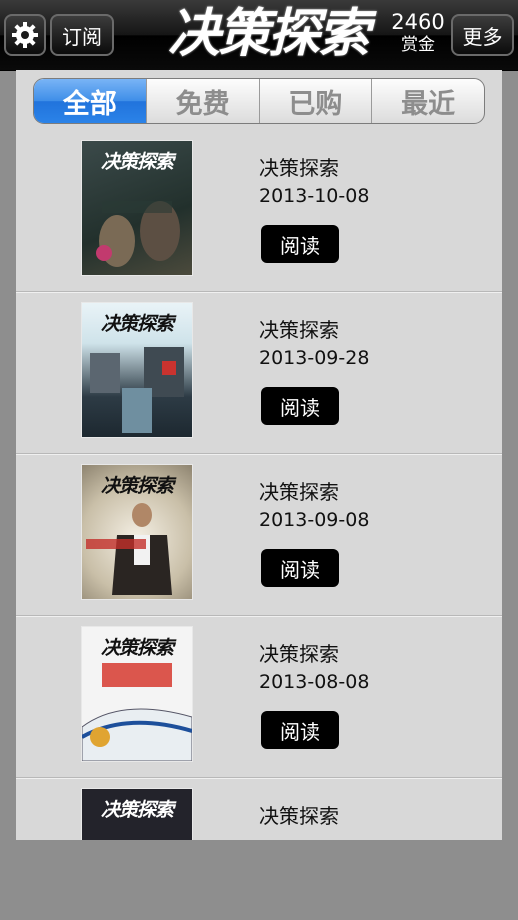 The image size is (518, 920). I want to click on issue-date: 2013-09-28, so click(314, 358).